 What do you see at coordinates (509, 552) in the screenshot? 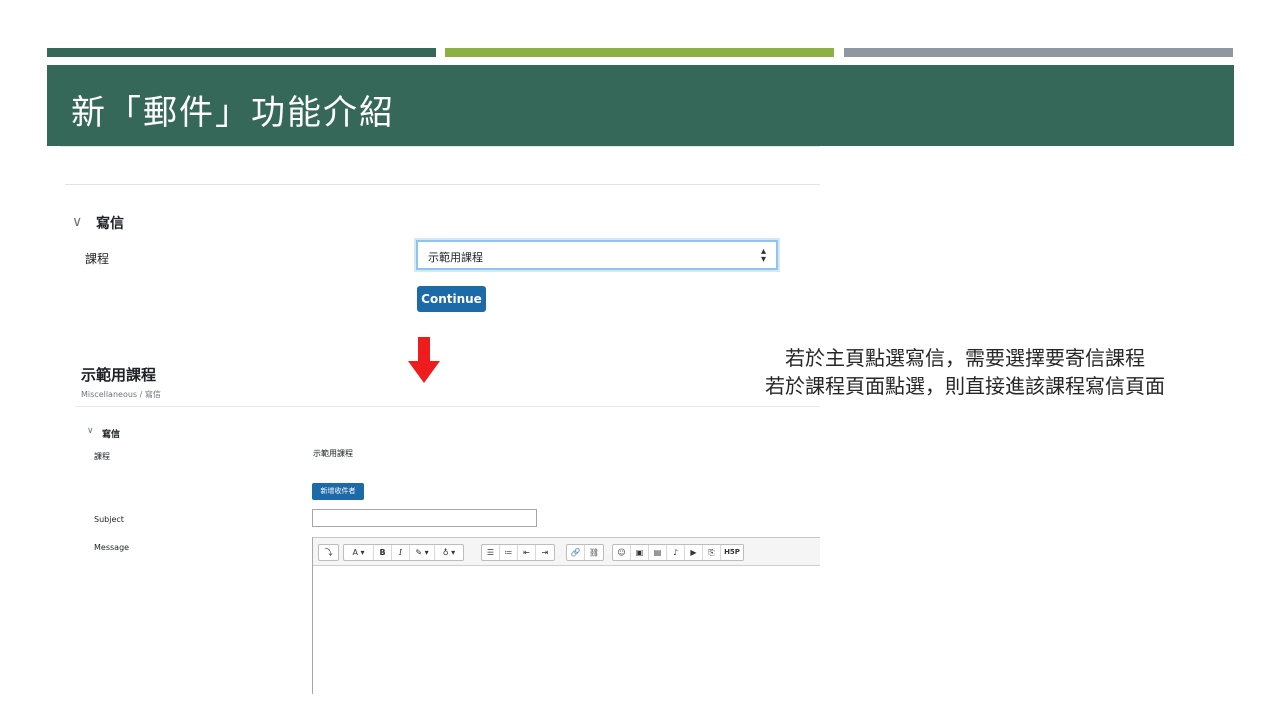
I see `ordered-list-icon: ≔` at bounding box center [509, 552].